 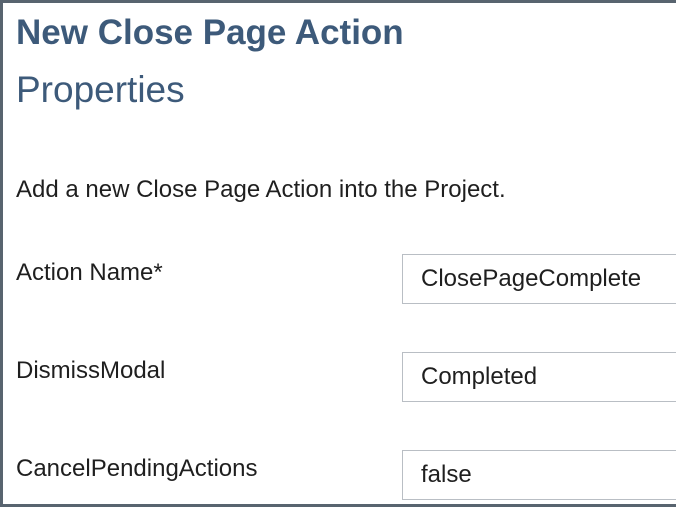 I want to click on dialog-title: New Close Page Action, so click(x=210, y=32).